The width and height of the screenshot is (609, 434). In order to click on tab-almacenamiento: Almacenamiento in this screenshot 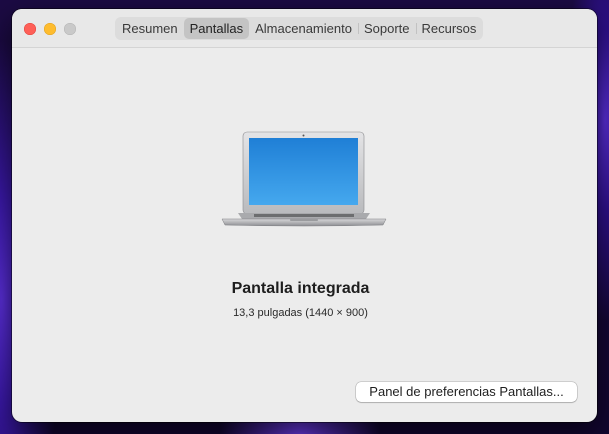, I will do `click(303, 28)`.